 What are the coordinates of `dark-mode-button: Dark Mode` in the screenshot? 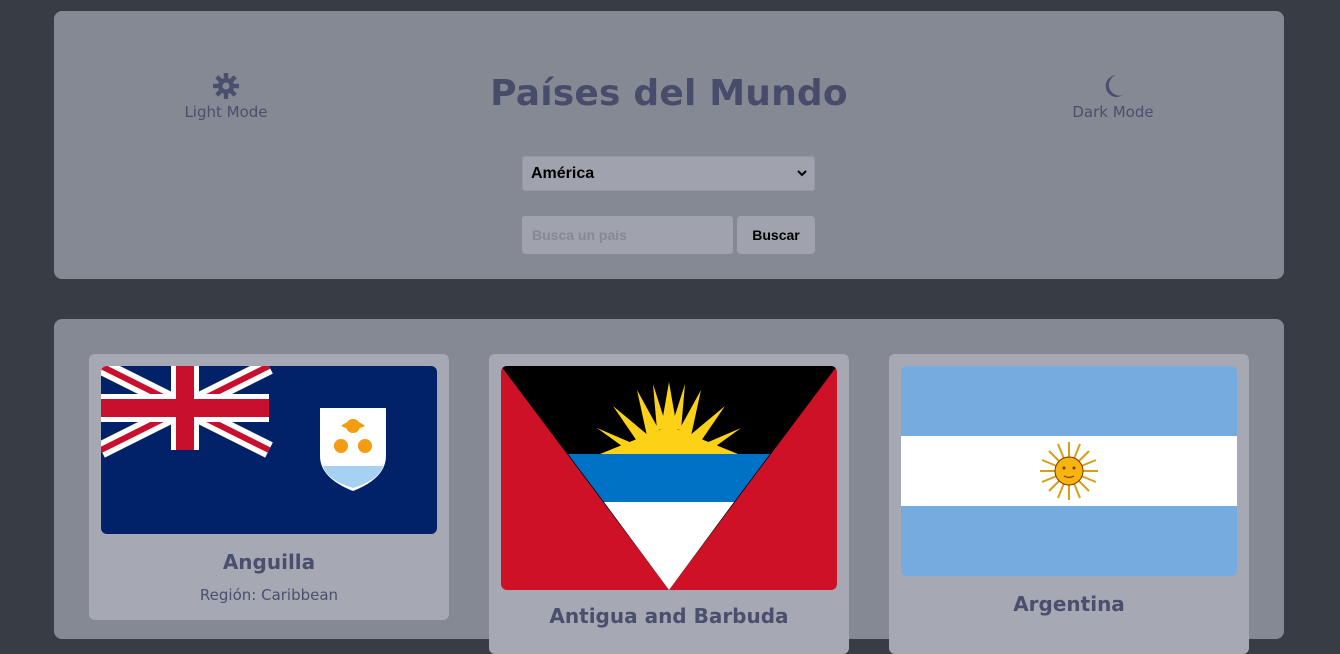 It's located at (1113, 96).